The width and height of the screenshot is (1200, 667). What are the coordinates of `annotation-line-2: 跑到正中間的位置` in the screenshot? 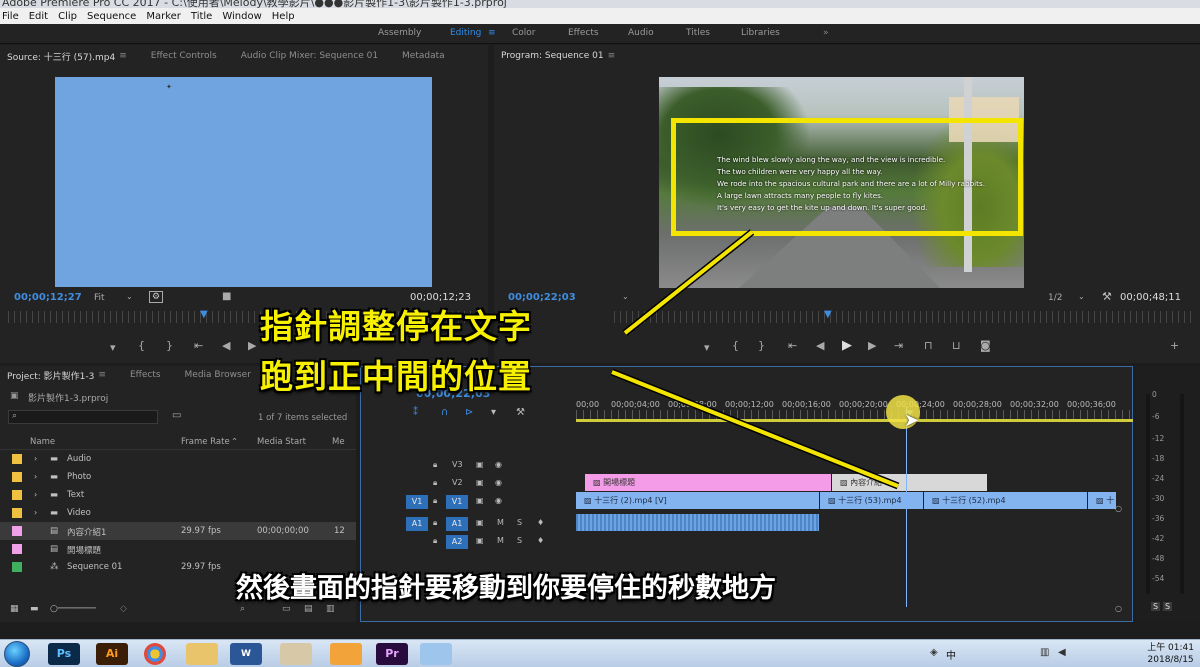 It's located at (396, 376).